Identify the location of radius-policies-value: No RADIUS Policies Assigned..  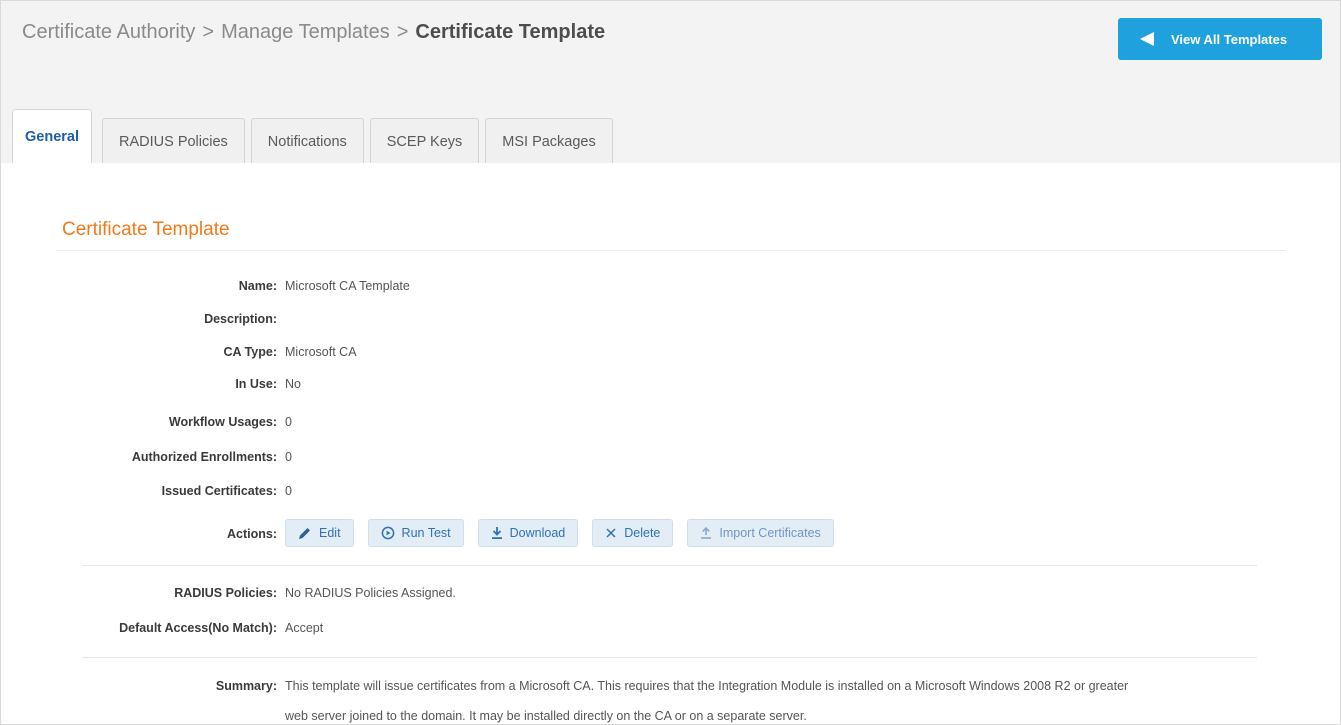
(370, 593).